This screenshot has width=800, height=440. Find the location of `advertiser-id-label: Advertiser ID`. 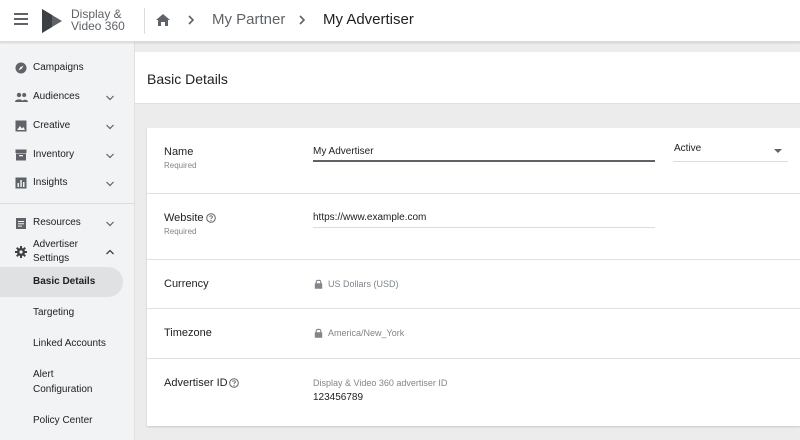

advertiser-id-label: Advertiser ID is located at coordinates (196, 383).